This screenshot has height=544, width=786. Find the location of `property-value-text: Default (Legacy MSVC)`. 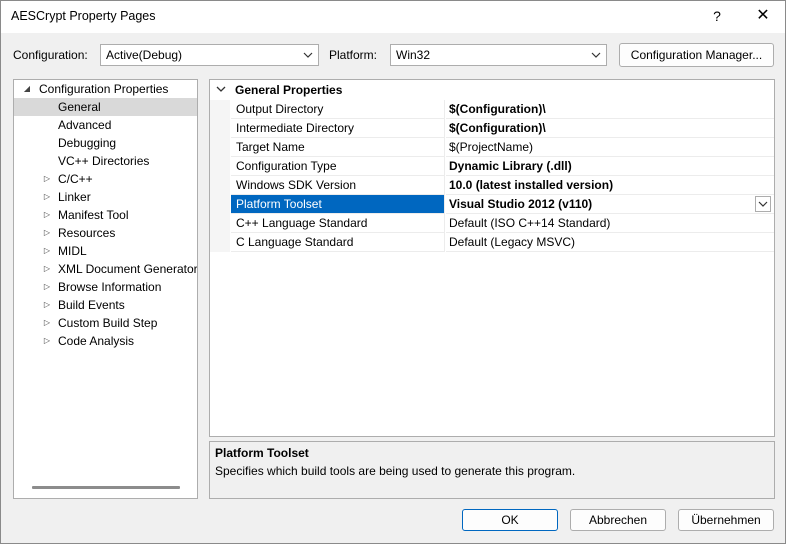

property-value-text: Default (Legacy MSVC) is located at coordinates (512, 242).